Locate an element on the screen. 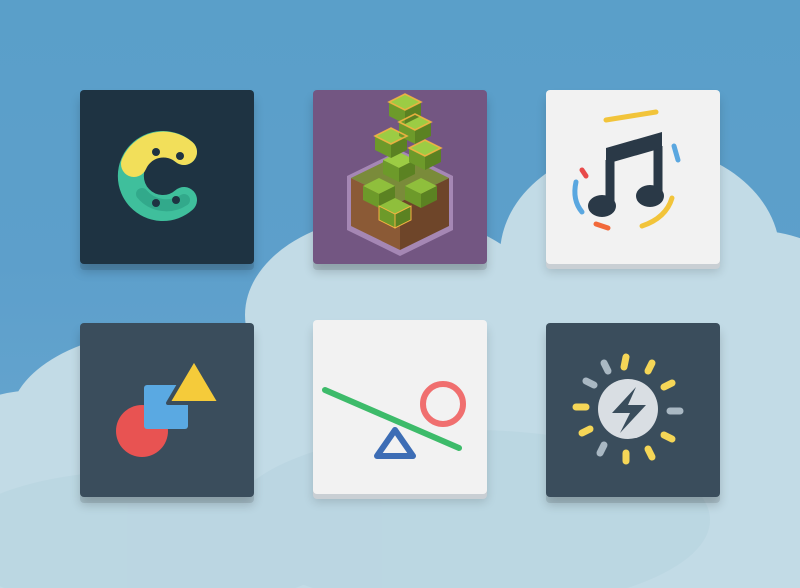 Image resolution: width=800 pixels, height=588 pixels. app-icon-brightness is located at coordinates (633, 410).